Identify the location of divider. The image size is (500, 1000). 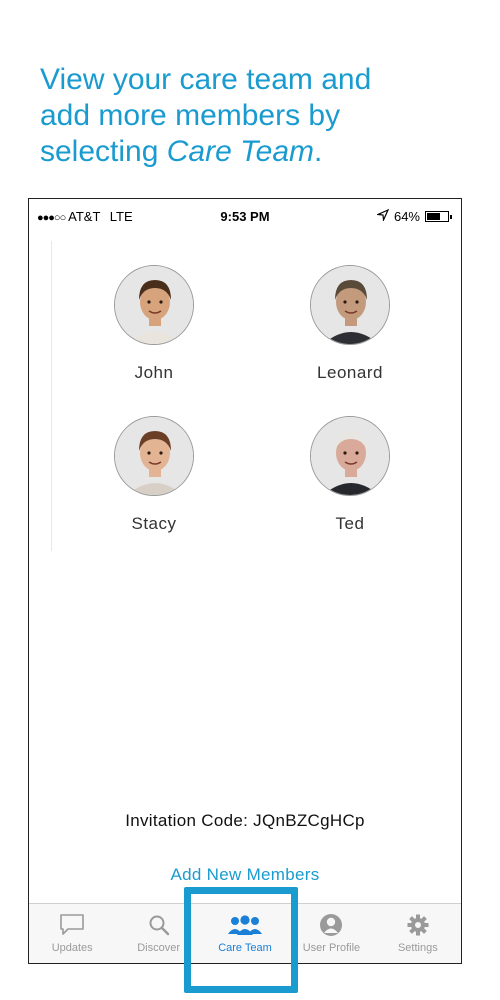
(51, 396).